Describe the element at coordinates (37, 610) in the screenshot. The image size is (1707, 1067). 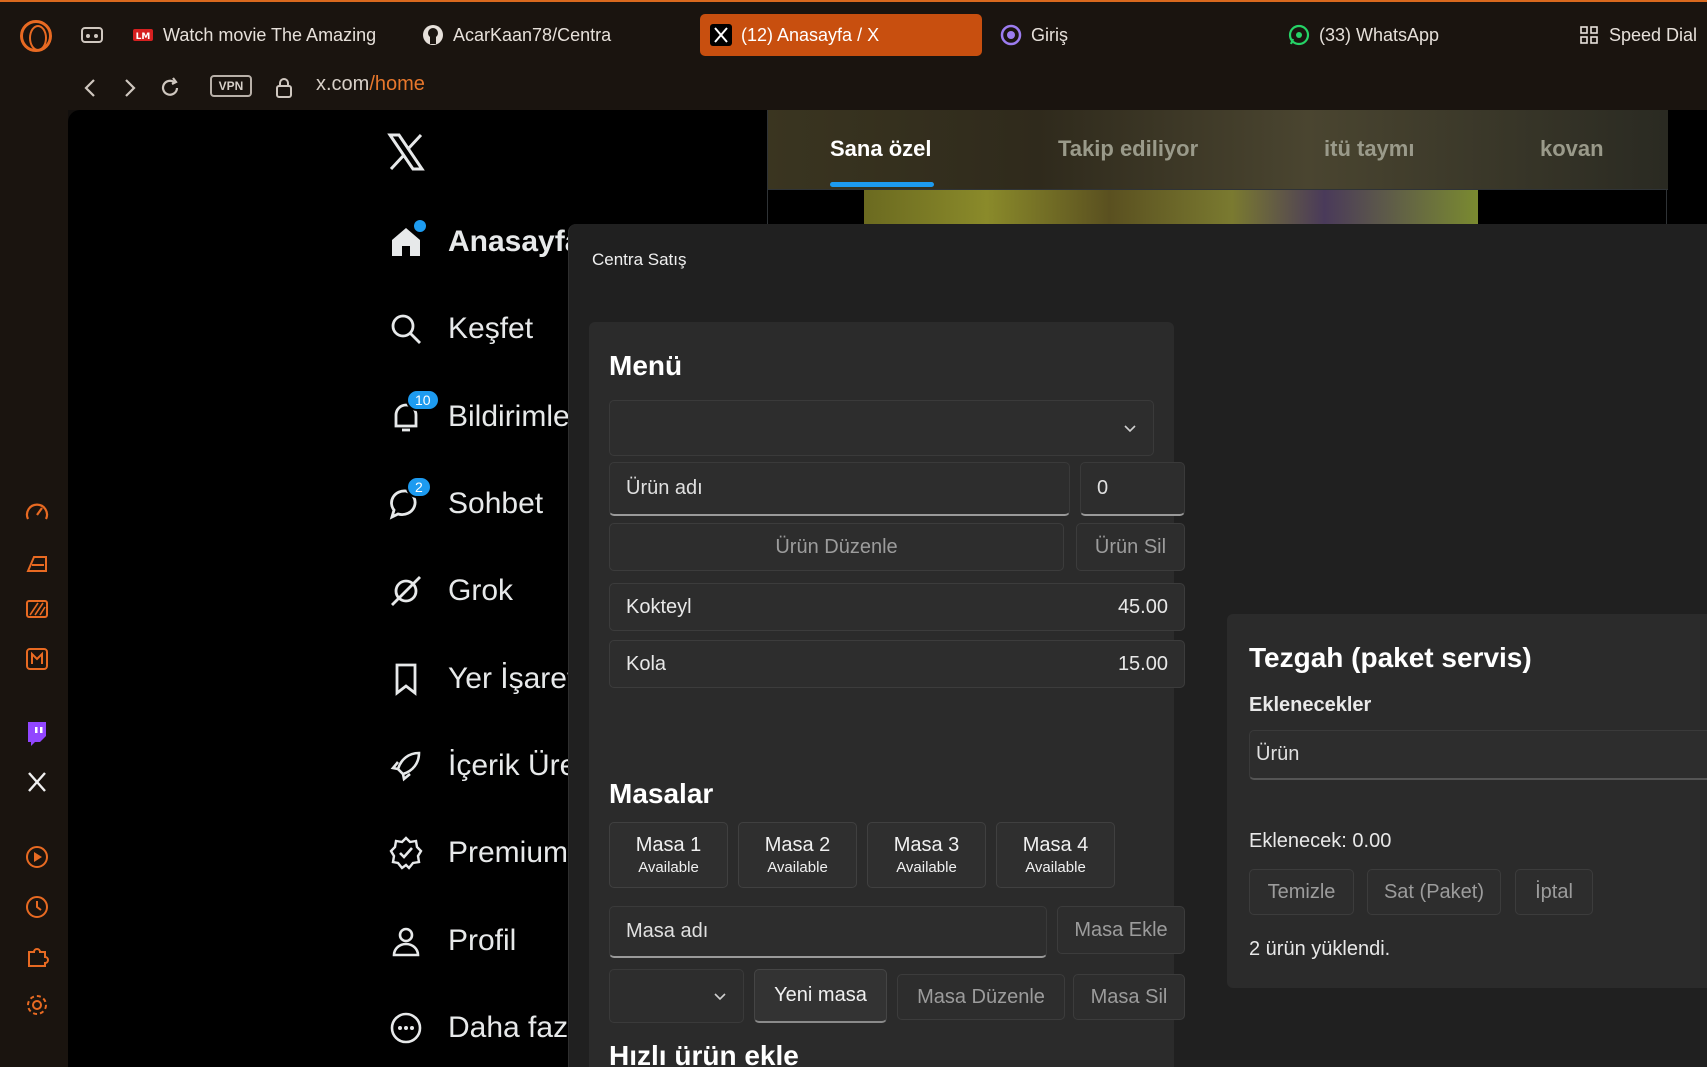
I see `wallpaper-icon` at that location.